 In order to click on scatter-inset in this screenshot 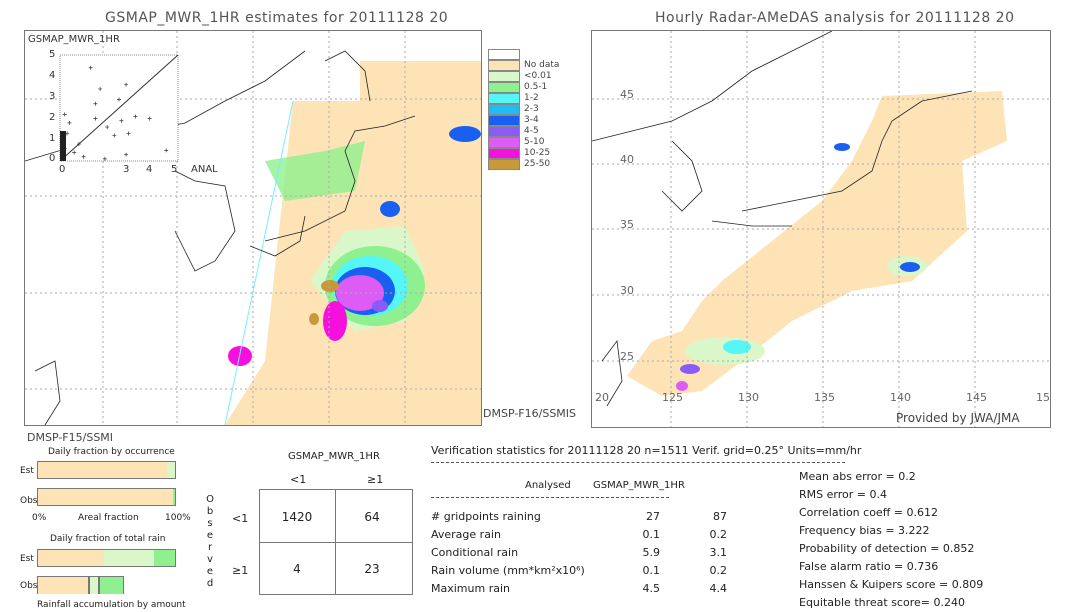, I will do `click(119, 108)`.